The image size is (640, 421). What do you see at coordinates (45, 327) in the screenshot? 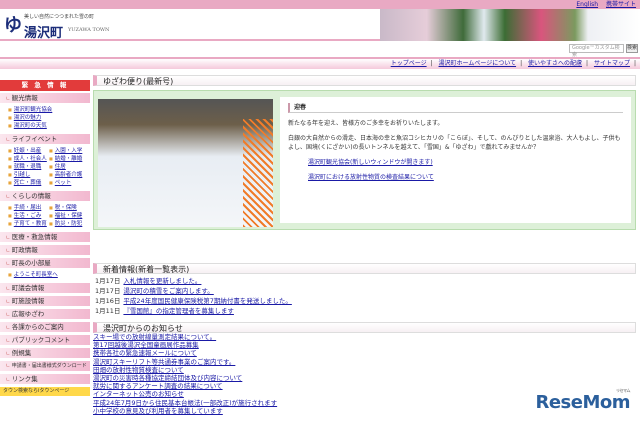
I see `sidebar-depts: 各課からのご案内` at bounding box center [45, 327].